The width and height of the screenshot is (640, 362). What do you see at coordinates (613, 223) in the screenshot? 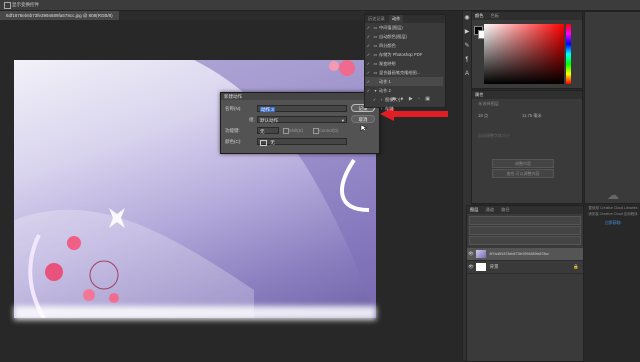
I see `get-it-now-link: 立即获取!` at bounding box center [613, 223].